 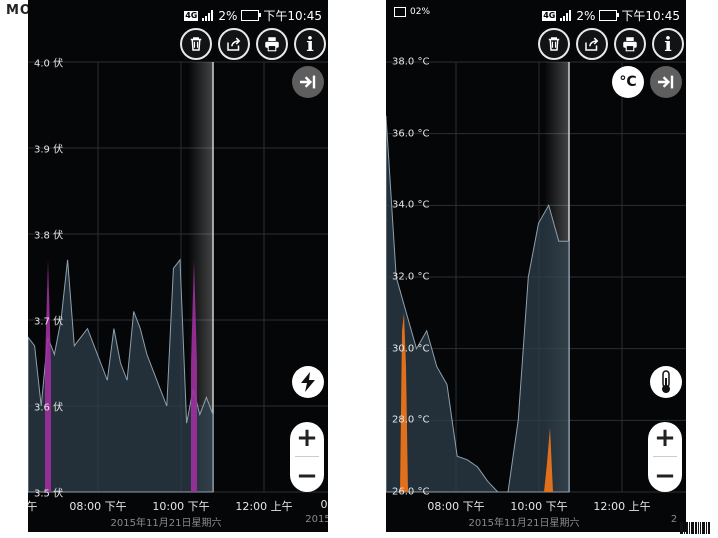 What do you see at coordinates (121, 375) in the screenshot?
I see `voltage-area` at bounding box center [121, 375].